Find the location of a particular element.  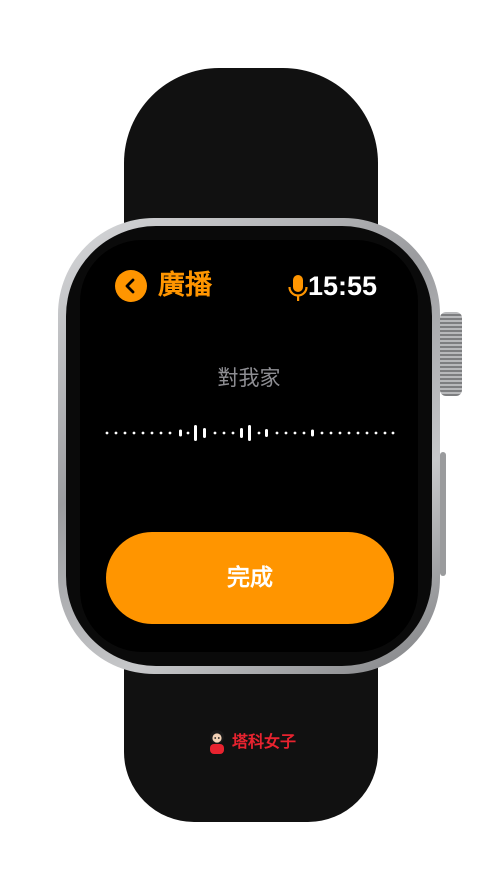

back-button is located at coordinates (131, 286).